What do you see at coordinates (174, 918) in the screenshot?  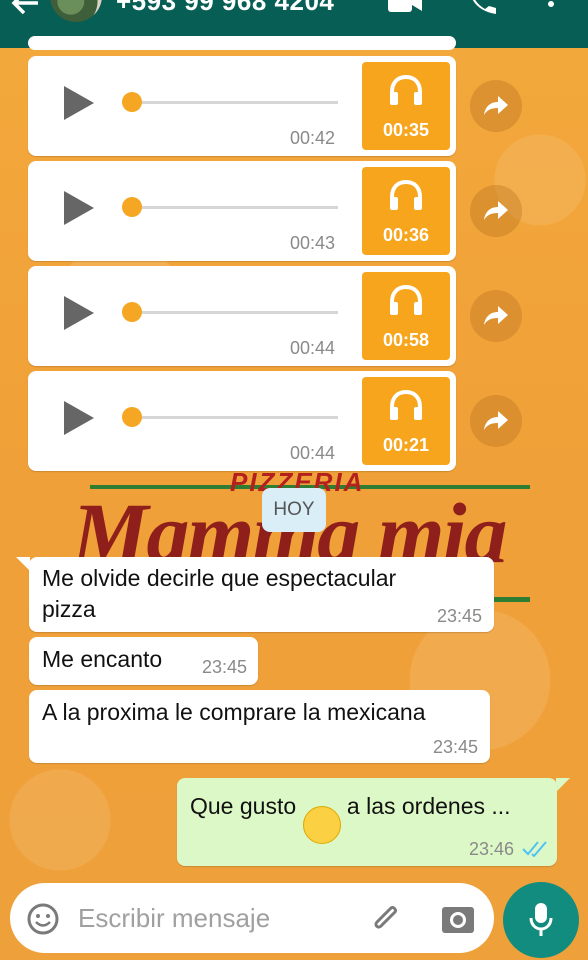 I see `message-input: Escribir mensaje` at bounding box center [174, 918].